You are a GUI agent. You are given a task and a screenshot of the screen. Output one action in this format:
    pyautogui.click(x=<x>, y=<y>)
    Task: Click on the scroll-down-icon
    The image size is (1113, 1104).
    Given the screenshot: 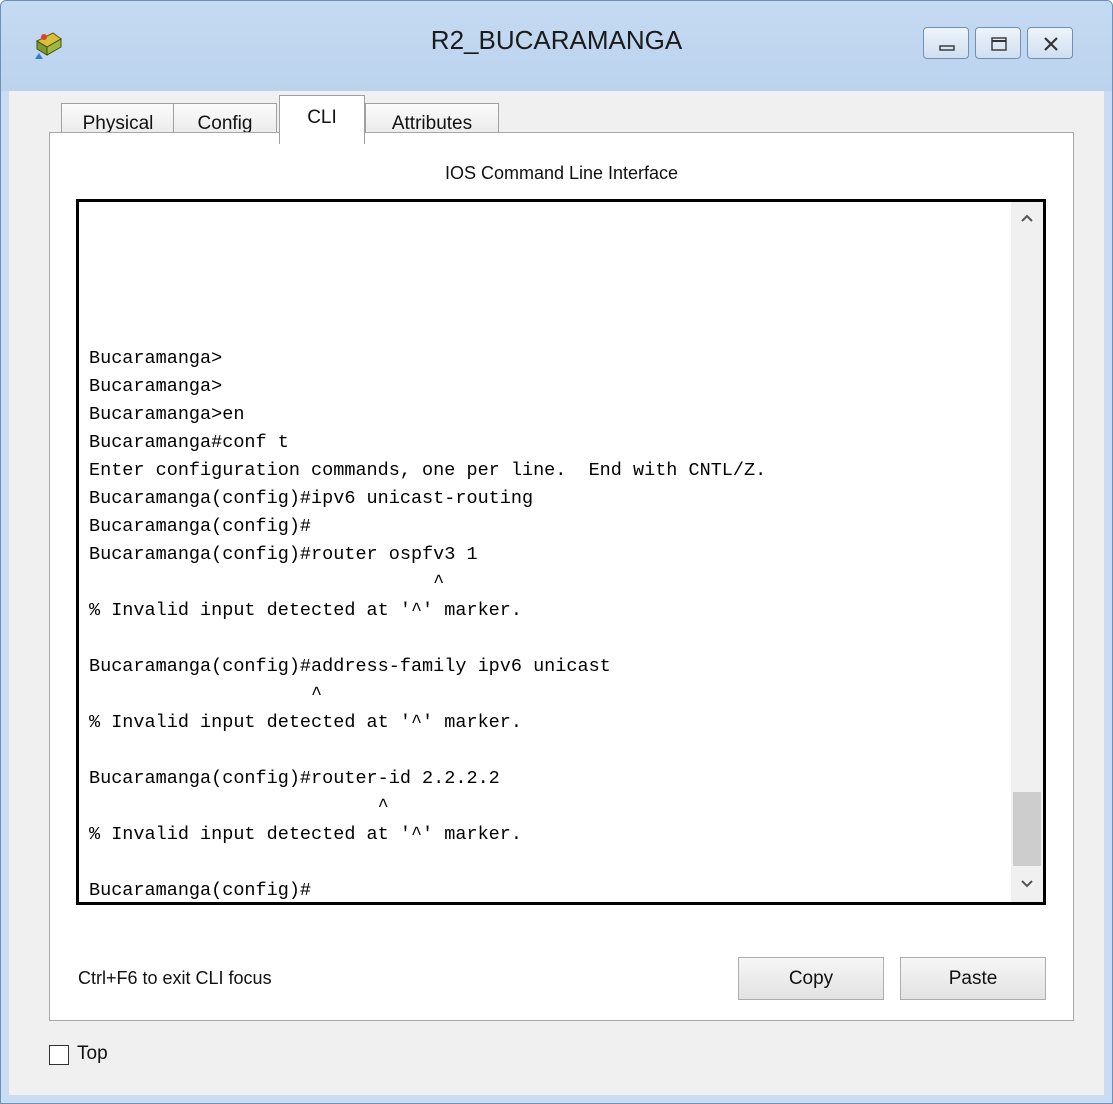 What is the action you would take?
    pyautogui.click(x=1027, y=884)
    